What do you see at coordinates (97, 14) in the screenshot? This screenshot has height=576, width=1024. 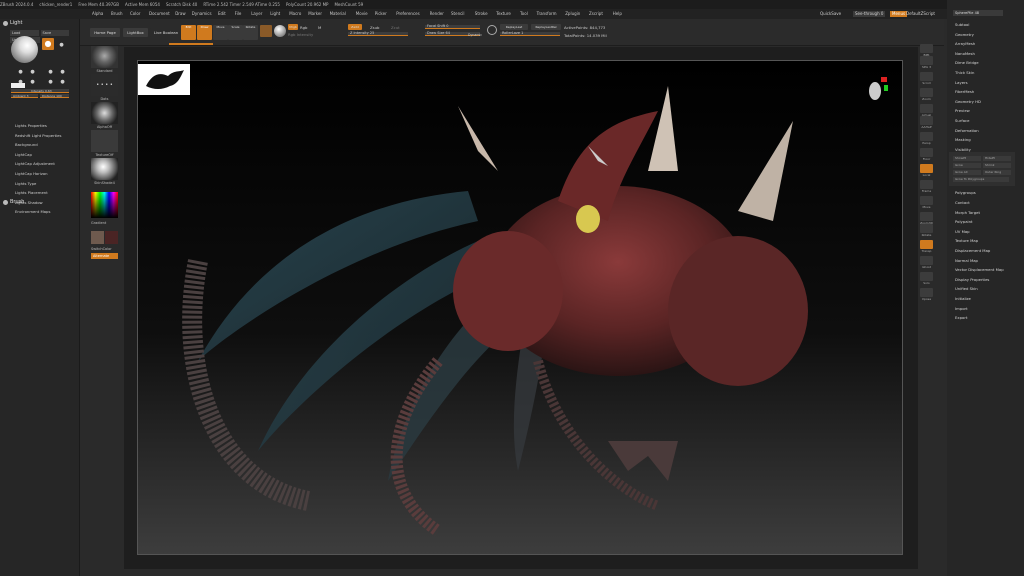 I see `menu-alpha: Alpha` at bounding box center [97, 14].